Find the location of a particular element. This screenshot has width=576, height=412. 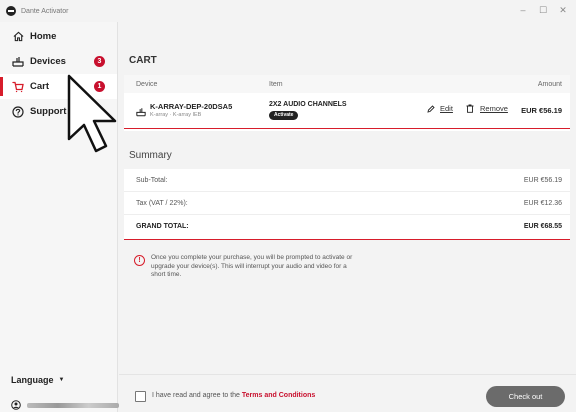

device-name: K-ARRAY-DEP-20DSA5 is located at coordinates (191, 106).